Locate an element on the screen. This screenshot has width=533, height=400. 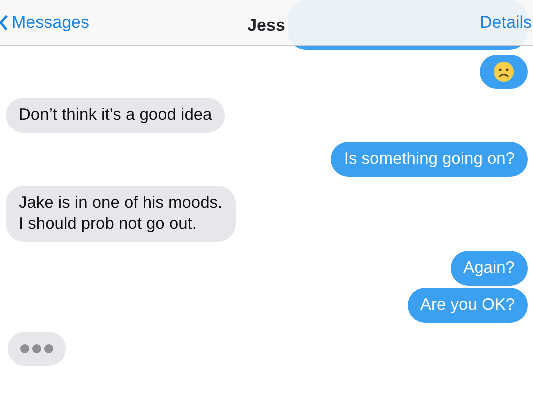
back-chevron-icon is located at coordinates (4, 22).